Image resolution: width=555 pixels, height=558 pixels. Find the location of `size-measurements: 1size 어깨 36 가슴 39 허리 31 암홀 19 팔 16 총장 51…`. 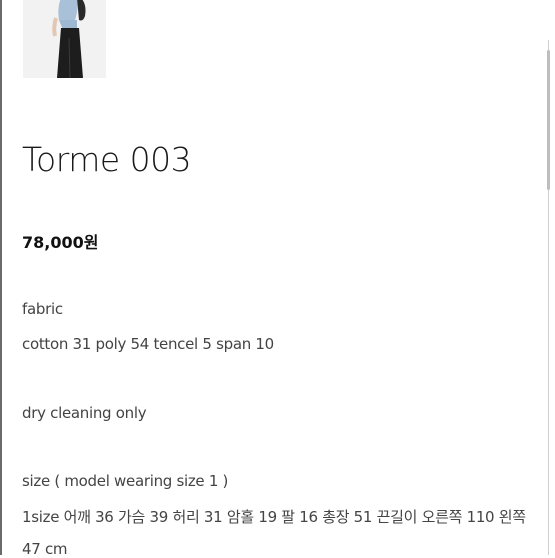

size-measurements: 1size 어깨 36 가슴 39 허리 31 암홀 19 팔 16 총장 51… is located at coordinates (274, 517).